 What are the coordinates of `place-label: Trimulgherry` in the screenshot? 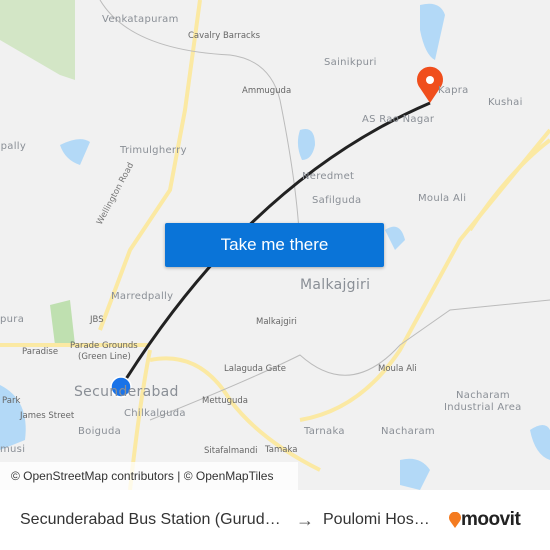 It's located at (153, 150).